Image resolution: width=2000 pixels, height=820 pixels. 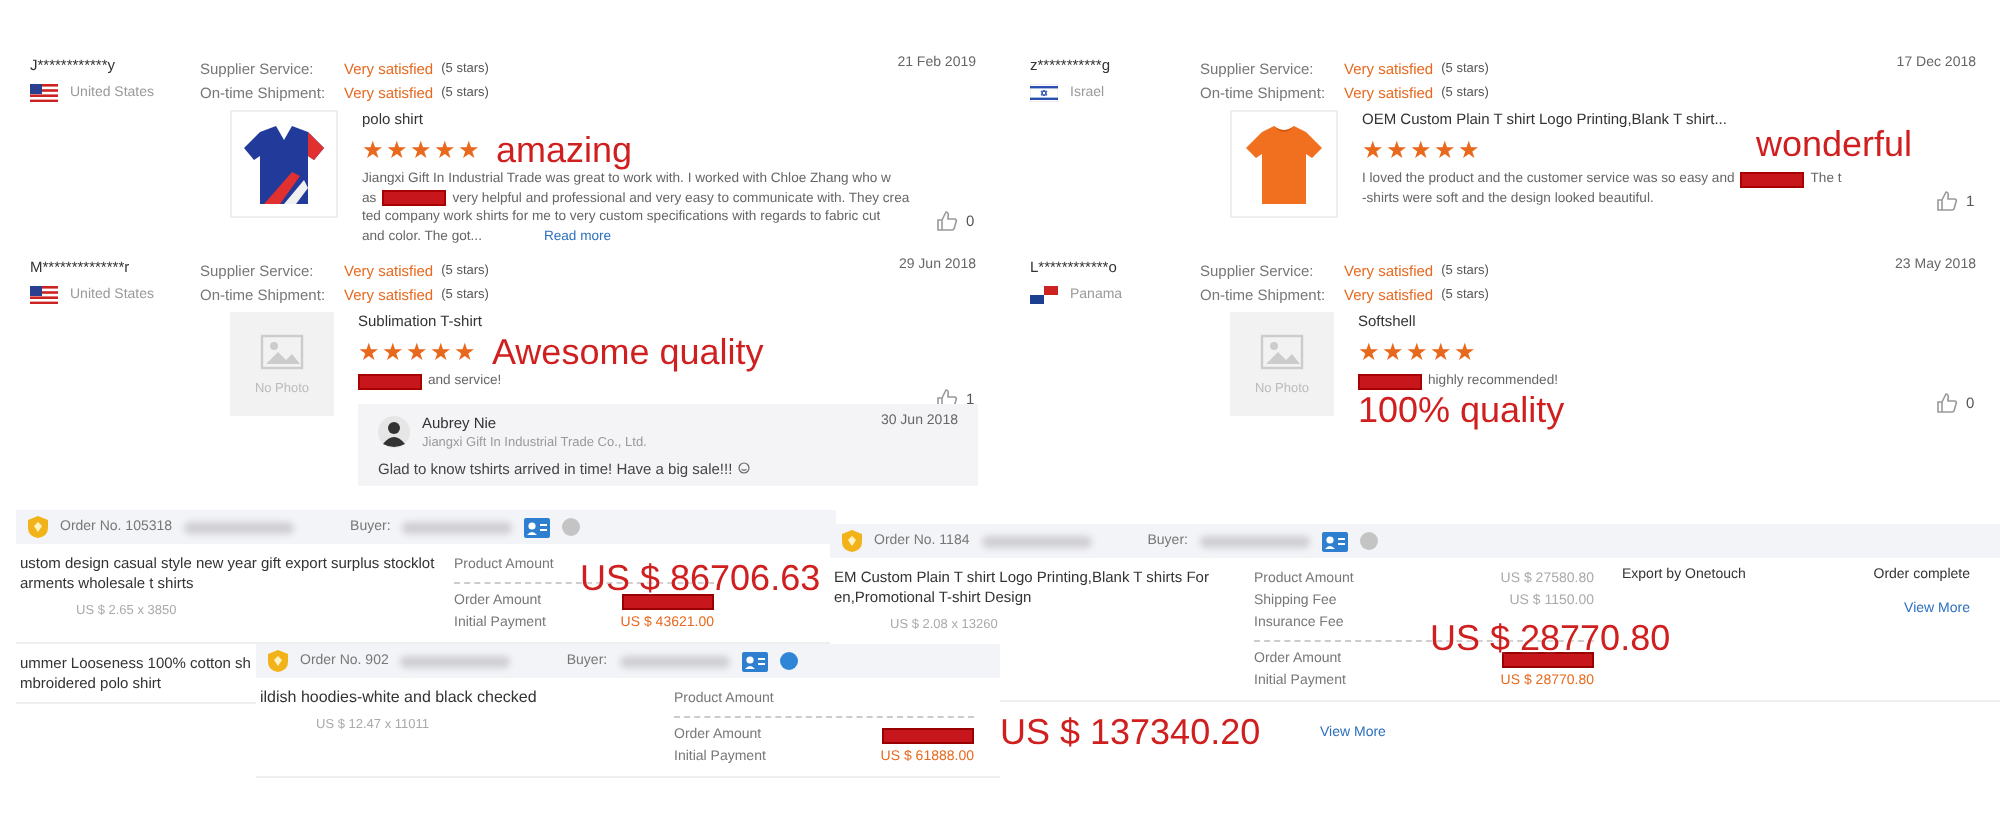 I want to click on annotation-text: wonderful, so click(x=1833, y=144).